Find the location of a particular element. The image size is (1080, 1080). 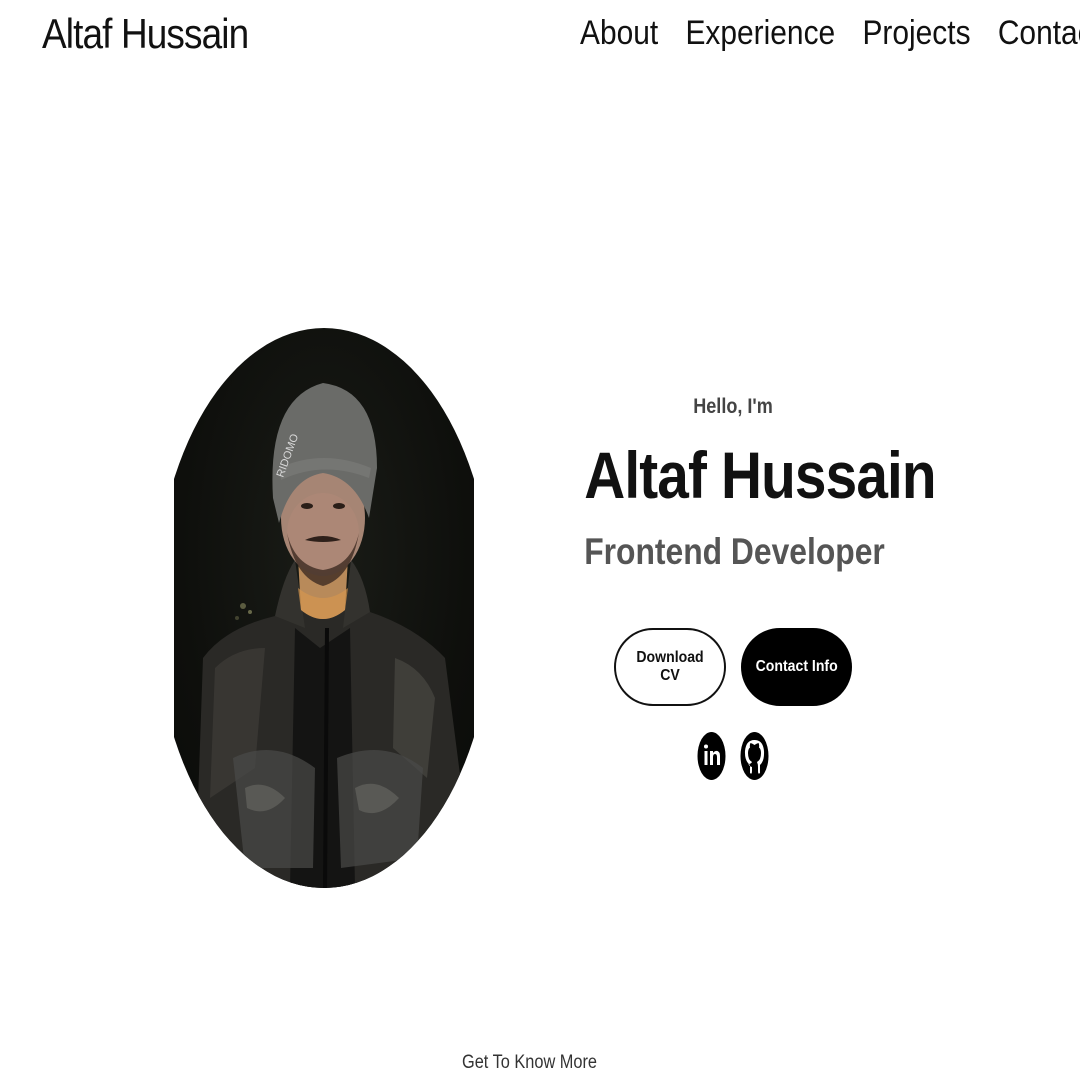

profile-photo-illustration: RIDOMO is located at coordinates (329, 635).